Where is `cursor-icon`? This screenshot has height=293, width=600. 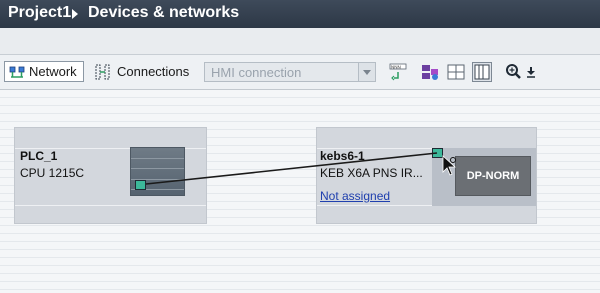
cursor-icon is located at coordinates (449, 165).